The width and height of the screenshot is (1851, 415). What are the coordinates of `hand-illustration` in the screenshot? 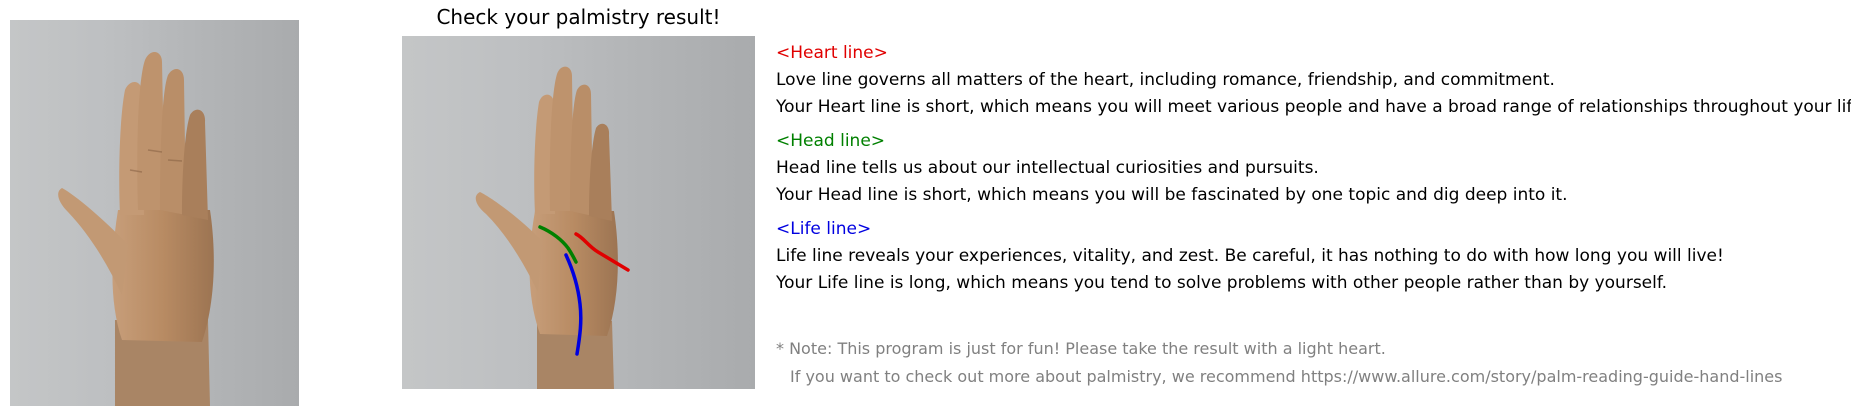 It's located at (136, 228).